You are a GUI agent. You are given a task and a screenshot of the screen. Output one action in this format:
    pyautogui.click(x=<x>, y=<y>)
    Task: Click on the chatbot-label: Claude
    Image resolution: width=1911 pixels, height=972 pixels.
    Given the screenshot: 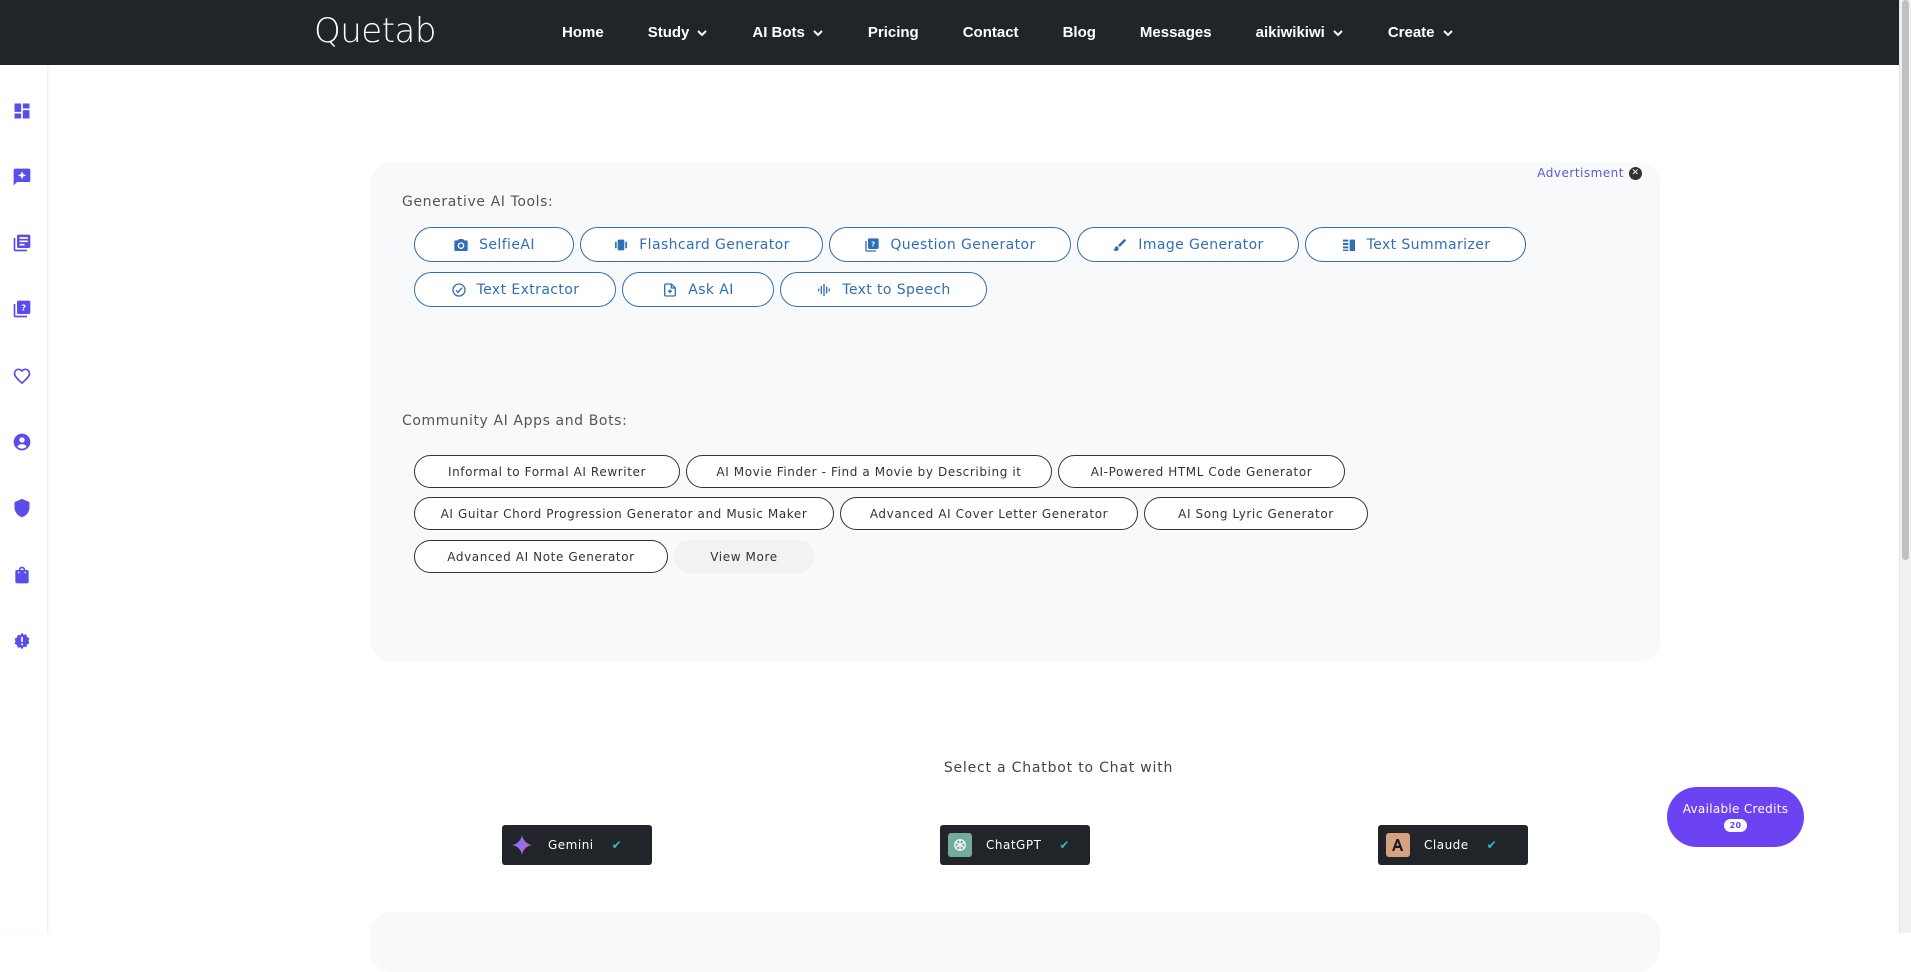 What is the action you would take?
    pyautogui.click(x=1446, y=845)
    